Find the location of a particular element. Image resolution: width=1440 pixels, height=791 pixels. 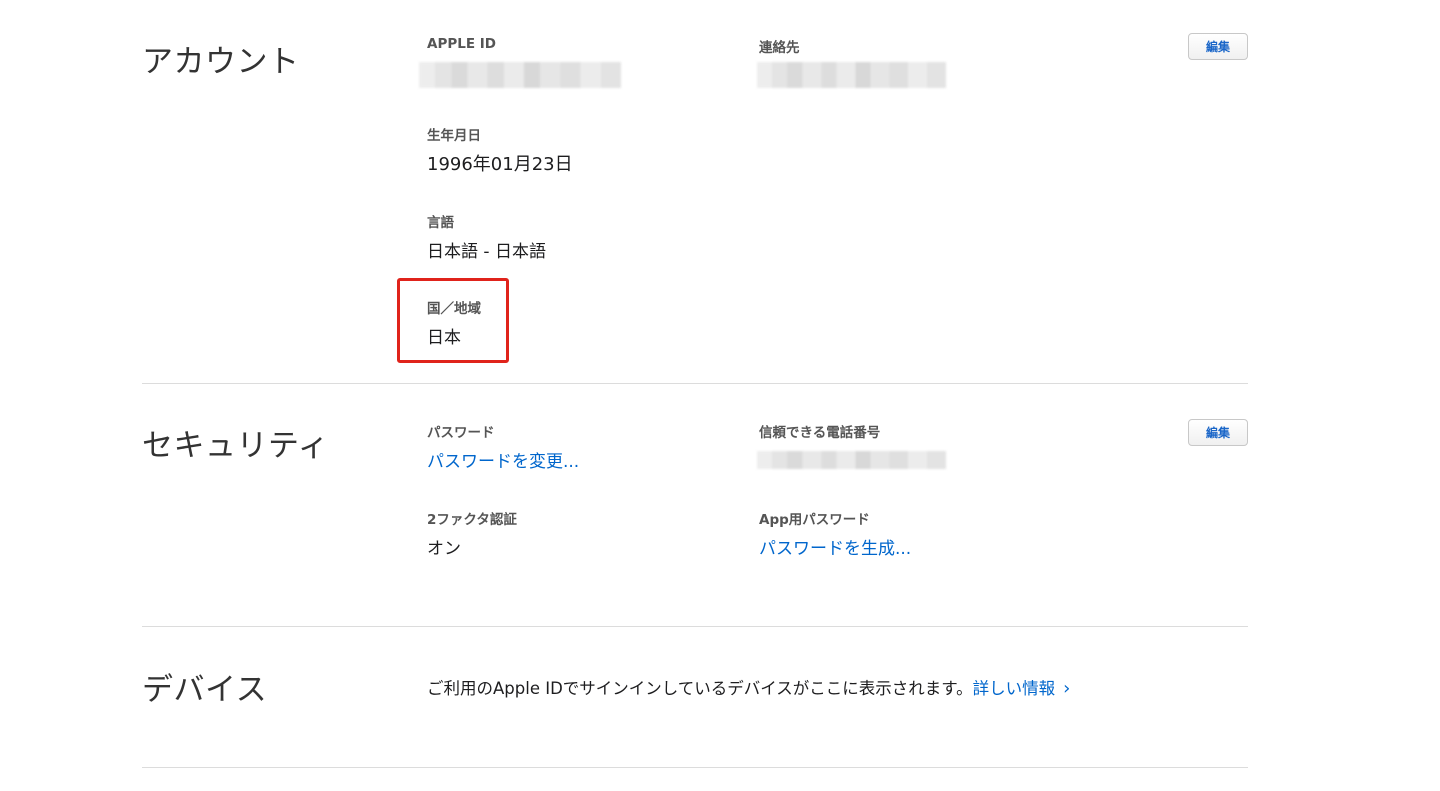

apple-id-redacted-value is located at coordinates (520, 75).